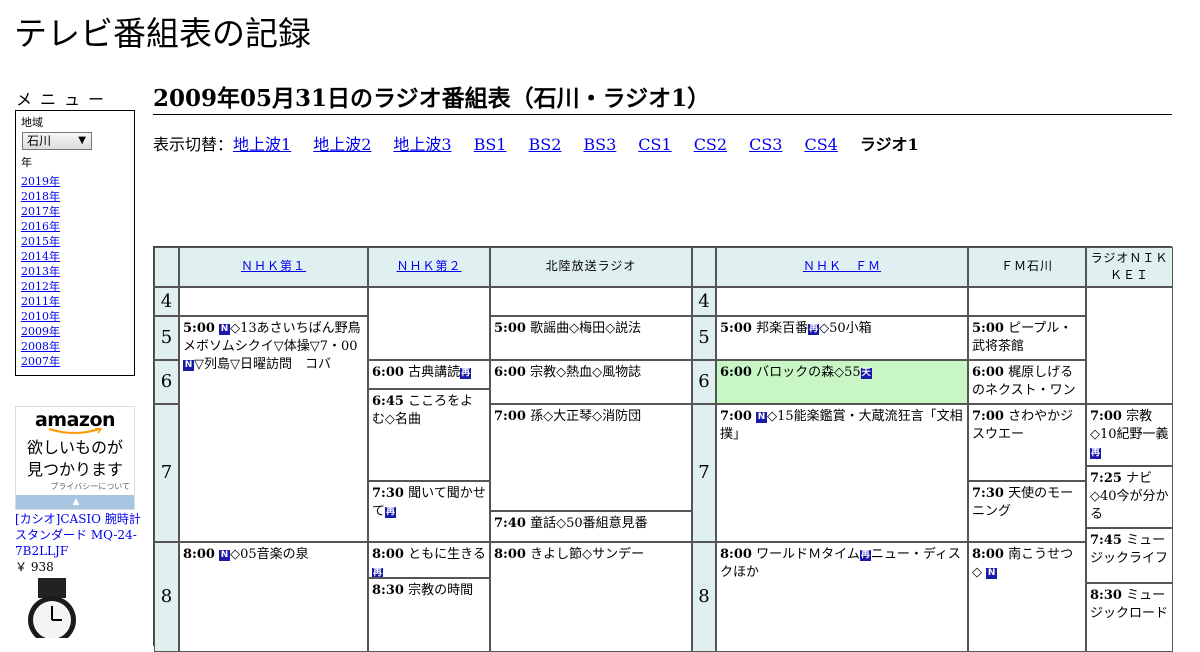 Image resolution: width=1200 pixels, height=652 pixels. What do you see at coordinates (820, 144) in the screenshot?
I see `switch-link-cs4: CS4` at bounding box center [820, 144].